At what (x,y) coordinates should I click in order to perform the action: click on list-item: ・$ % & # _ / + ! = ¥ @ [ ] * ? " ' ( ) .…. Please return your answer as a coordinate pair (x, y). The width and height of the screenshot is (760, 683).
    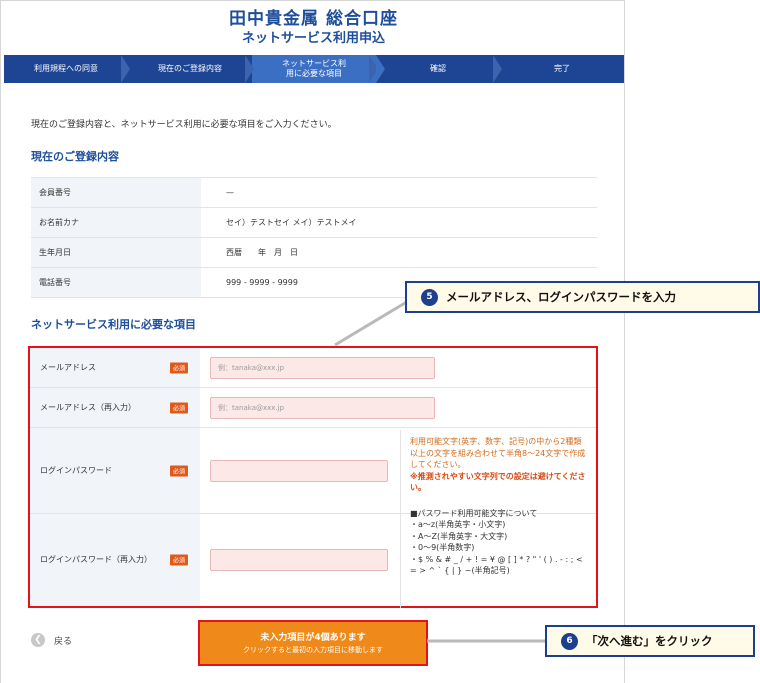
    Looking at the image, I should click on (496, 565).